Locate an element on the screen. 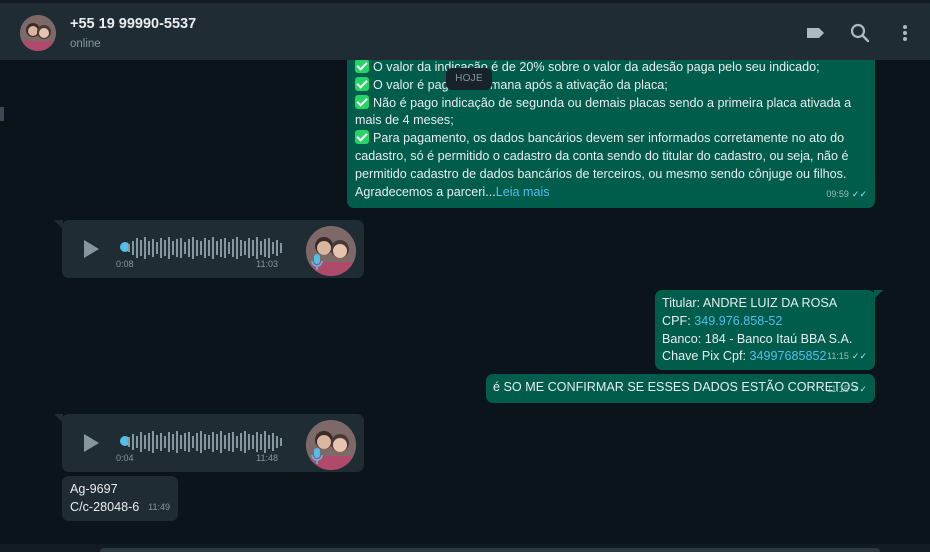  pix-link: 34997685852 is located at coordinates (788, 356).